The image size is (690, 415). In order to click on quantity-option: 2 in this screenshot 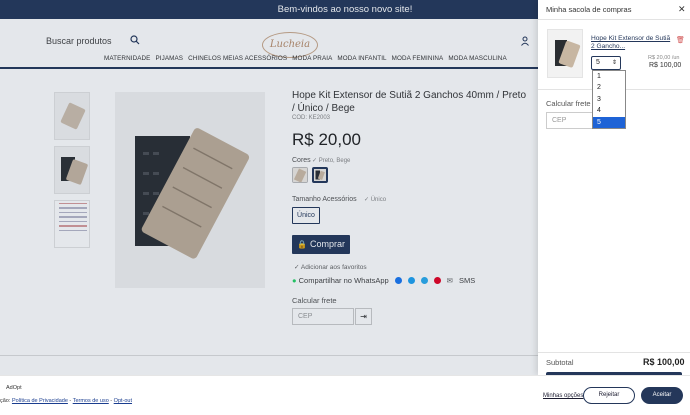, I will do `click(609, 87)`.